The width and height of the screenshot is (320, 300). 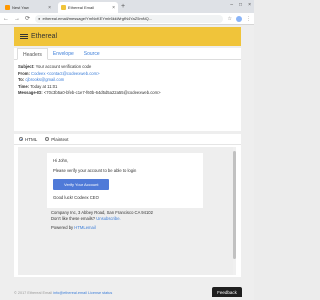 I want to click on toolbar-icons: ☆ ⋮, so click(x=239, y=18).